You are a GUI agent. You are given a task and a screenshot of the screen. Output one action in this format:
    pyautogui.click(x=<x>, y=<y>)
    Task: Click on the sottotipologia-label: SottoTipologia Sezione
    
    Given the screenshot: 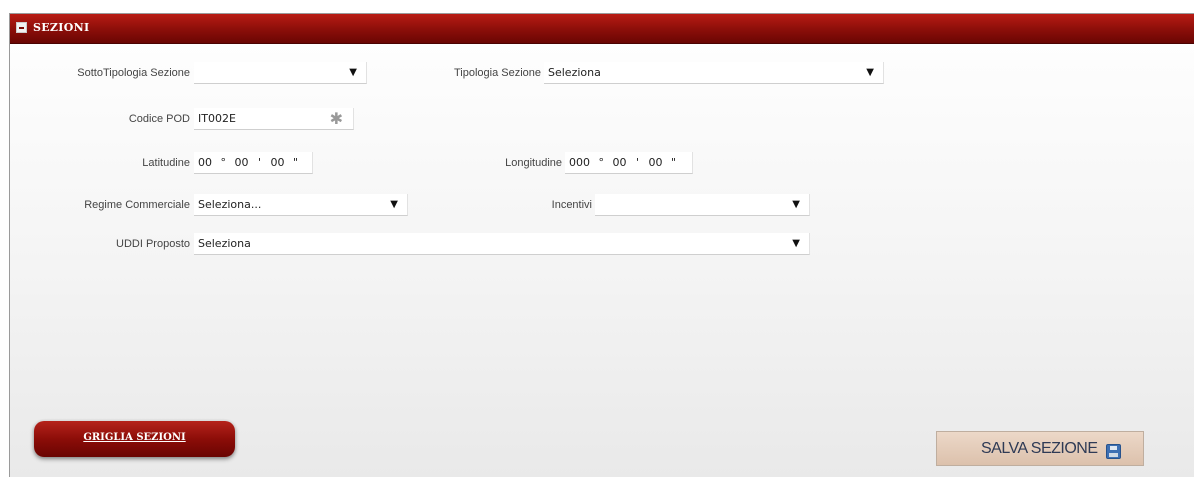 What is the action you would take?
    pyautogui.click(x=133, y=73)
    